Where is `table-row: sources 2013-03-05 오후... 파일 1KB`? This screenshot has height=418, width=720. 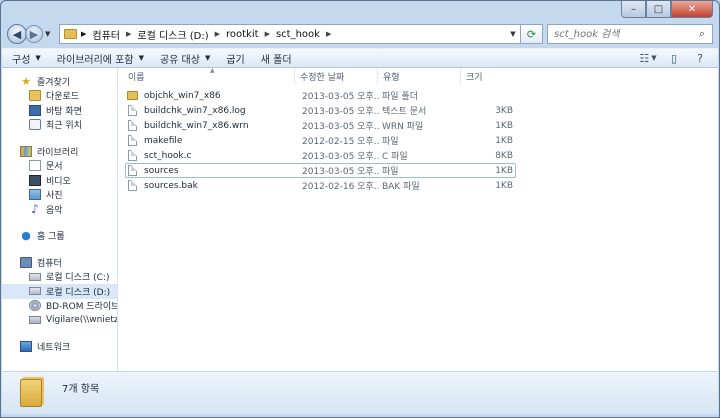 table-row: sources 2013-03-05 오후... 파일 1KB is located at coordinates (320, 170).